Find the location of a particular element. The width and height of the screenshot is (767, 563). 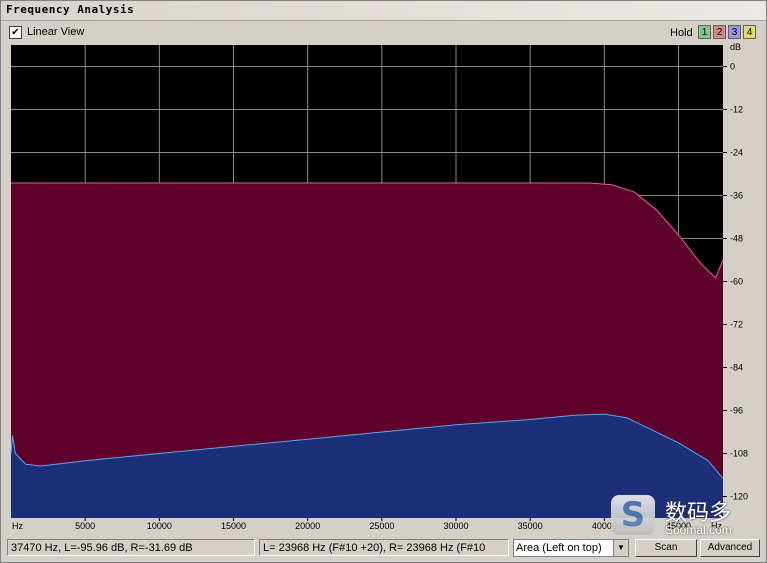

y-tick-label: -24 is located at coordinates (736, 153).